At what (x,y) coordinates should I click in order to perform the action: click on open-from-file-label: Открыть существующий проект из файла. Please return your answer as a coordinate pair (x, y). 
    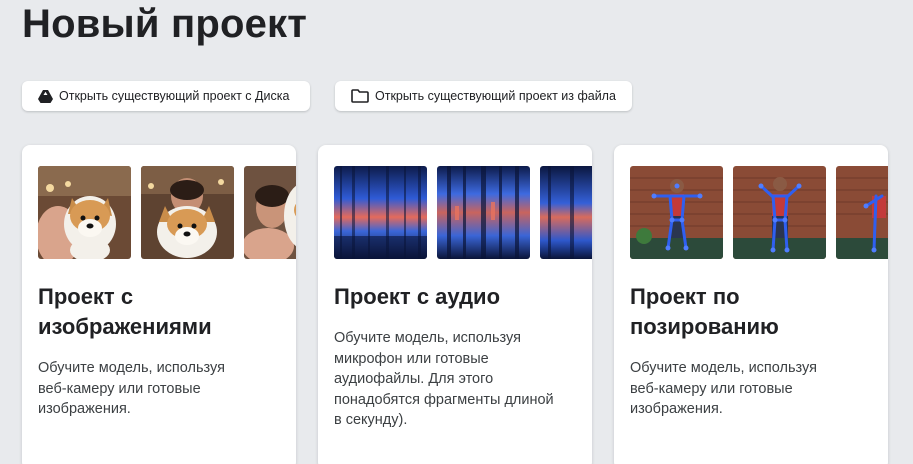
    Looking at the image, I should click on (495, 96).